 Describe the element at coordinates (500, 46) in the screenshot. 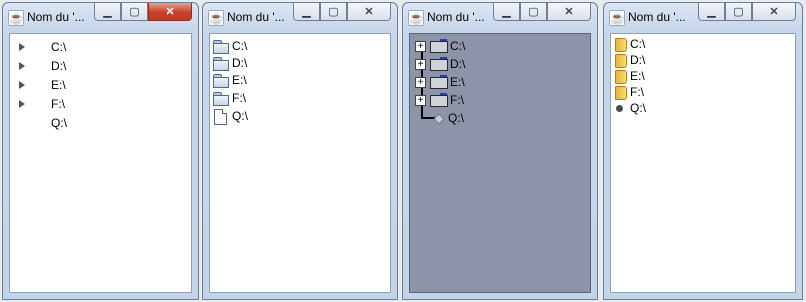

I see `tree-node-c: + C:\` at that location.